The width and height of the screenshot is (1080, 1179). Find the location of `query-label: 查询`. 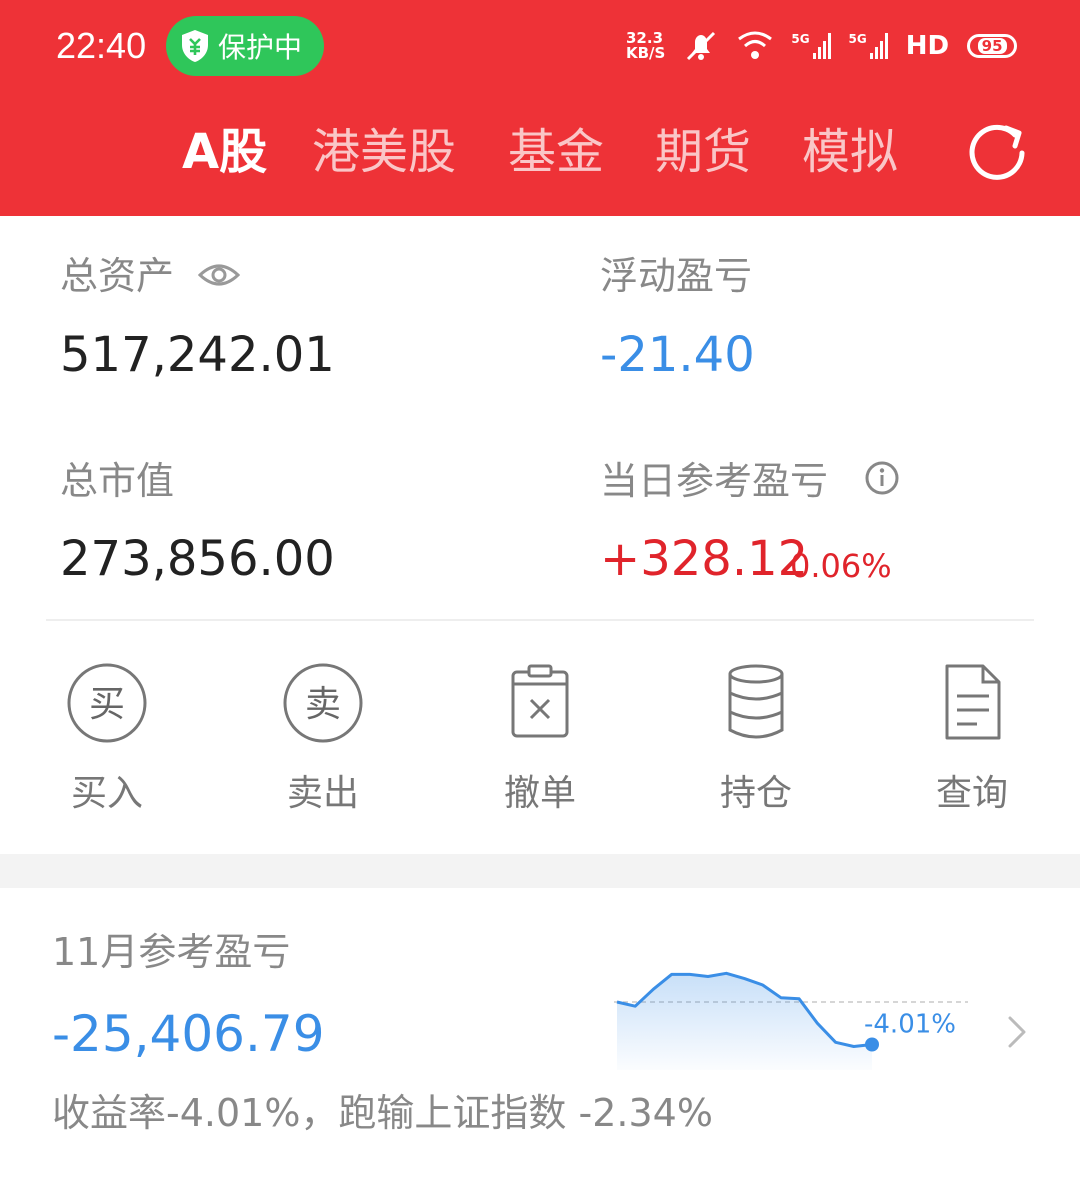

query-label: 查询 is located at coordinates (971, 793).